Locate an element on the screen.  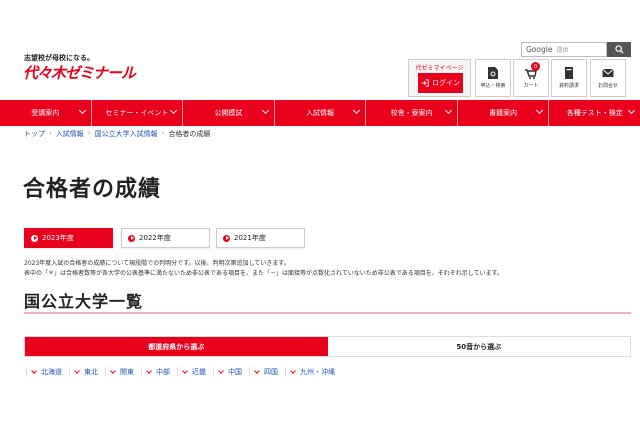
region-label: 九州・沖縄 is located at coordinates (317, 372).